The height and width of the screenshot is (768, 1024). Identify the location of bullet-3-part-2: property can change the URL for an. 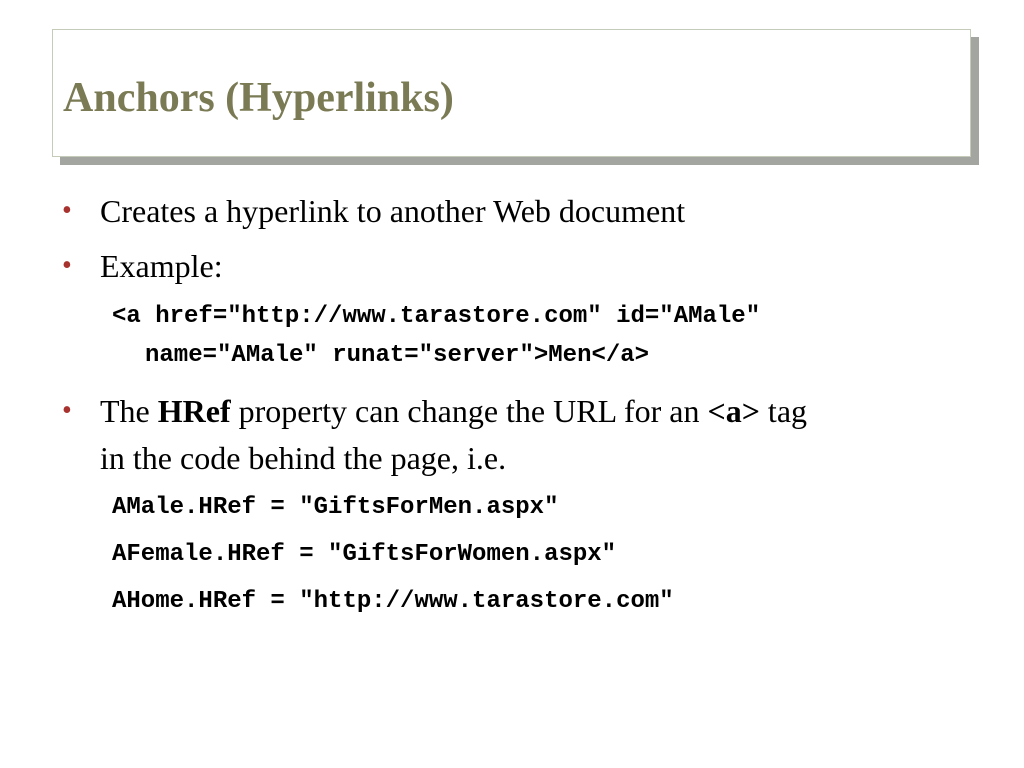
(469, 411).